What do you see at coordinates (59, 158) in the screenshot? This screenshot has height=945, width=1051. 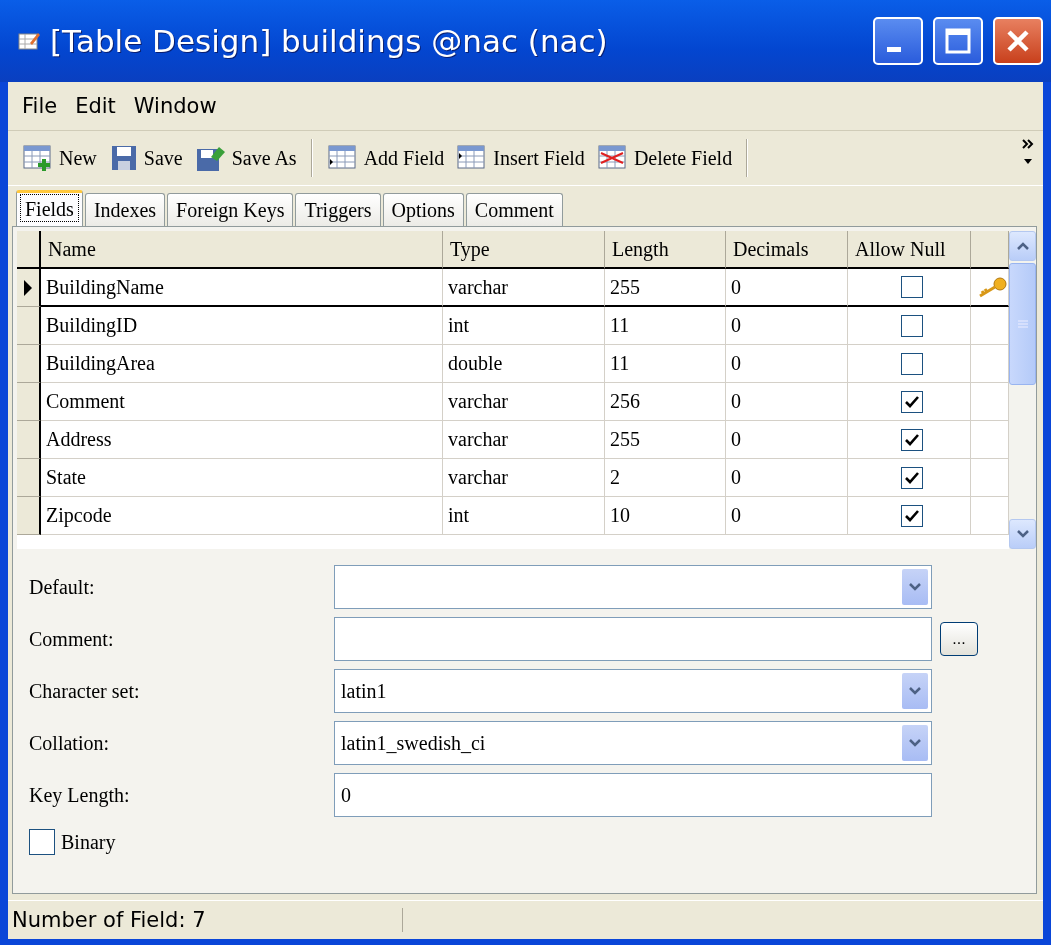 I see `toolbar-button: New` at bounding box center [59, 158].